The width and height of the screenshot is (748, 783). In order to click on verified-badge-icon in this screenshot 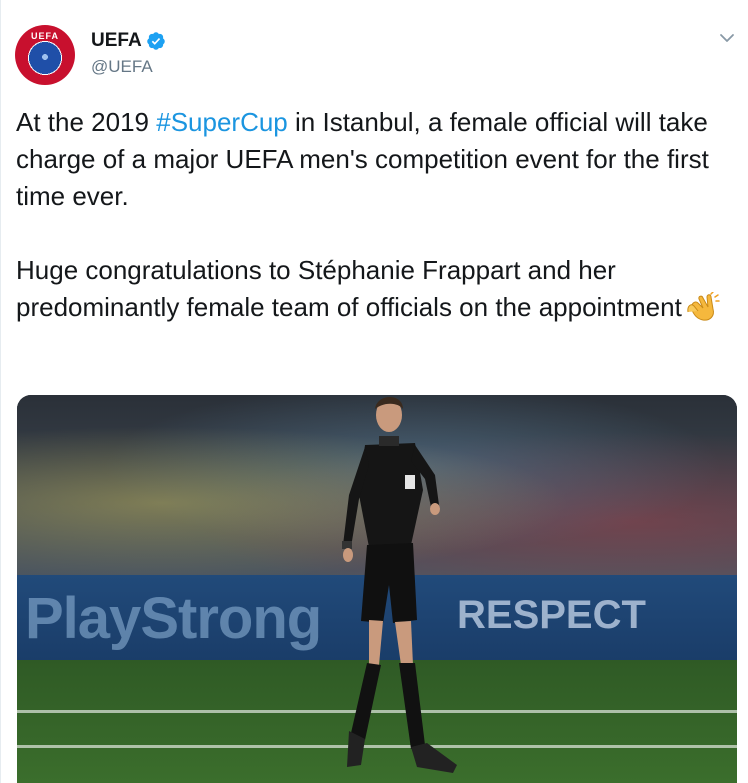, I will do `click(155, 41)`.